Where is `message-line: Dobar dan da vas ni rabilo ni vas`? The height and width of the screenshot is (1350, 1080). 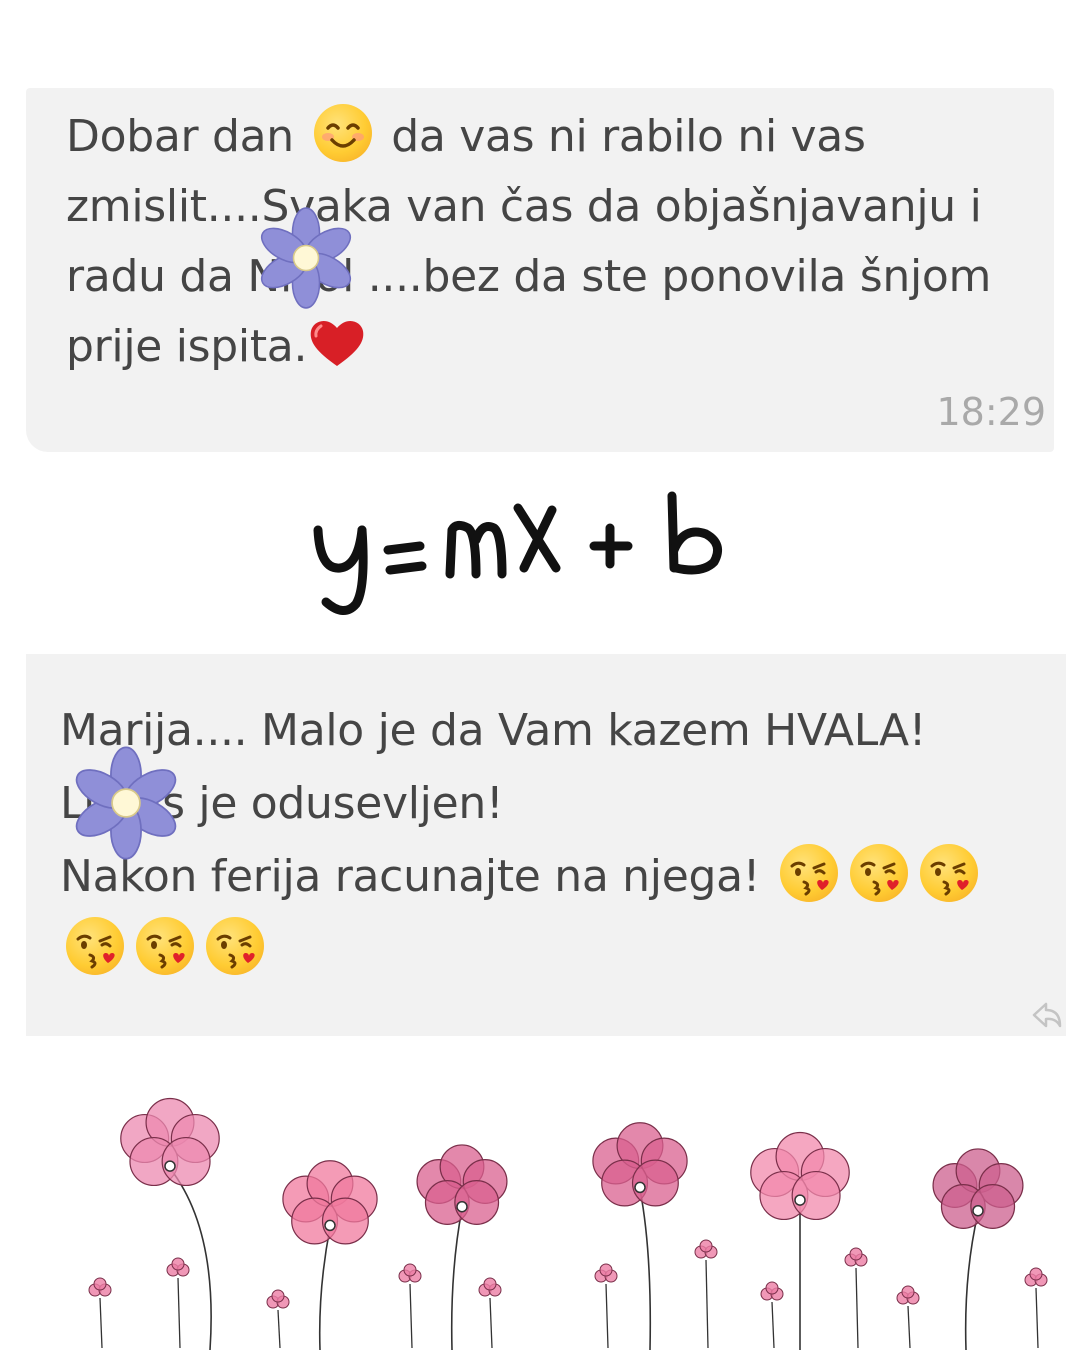
message-line: Dobar dan da vas ni rabilo ni vas is located at coordinates (545, 137).